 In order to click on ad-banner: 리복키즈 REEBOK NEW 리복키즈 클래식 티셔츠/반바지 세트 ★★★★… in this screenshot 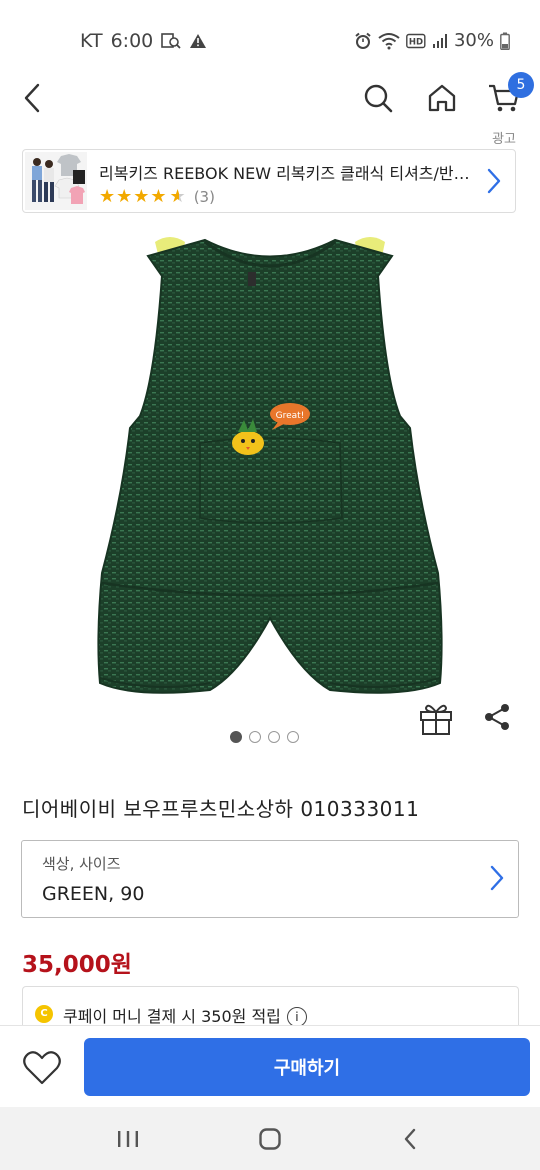, I will do `click(269, 181)`.